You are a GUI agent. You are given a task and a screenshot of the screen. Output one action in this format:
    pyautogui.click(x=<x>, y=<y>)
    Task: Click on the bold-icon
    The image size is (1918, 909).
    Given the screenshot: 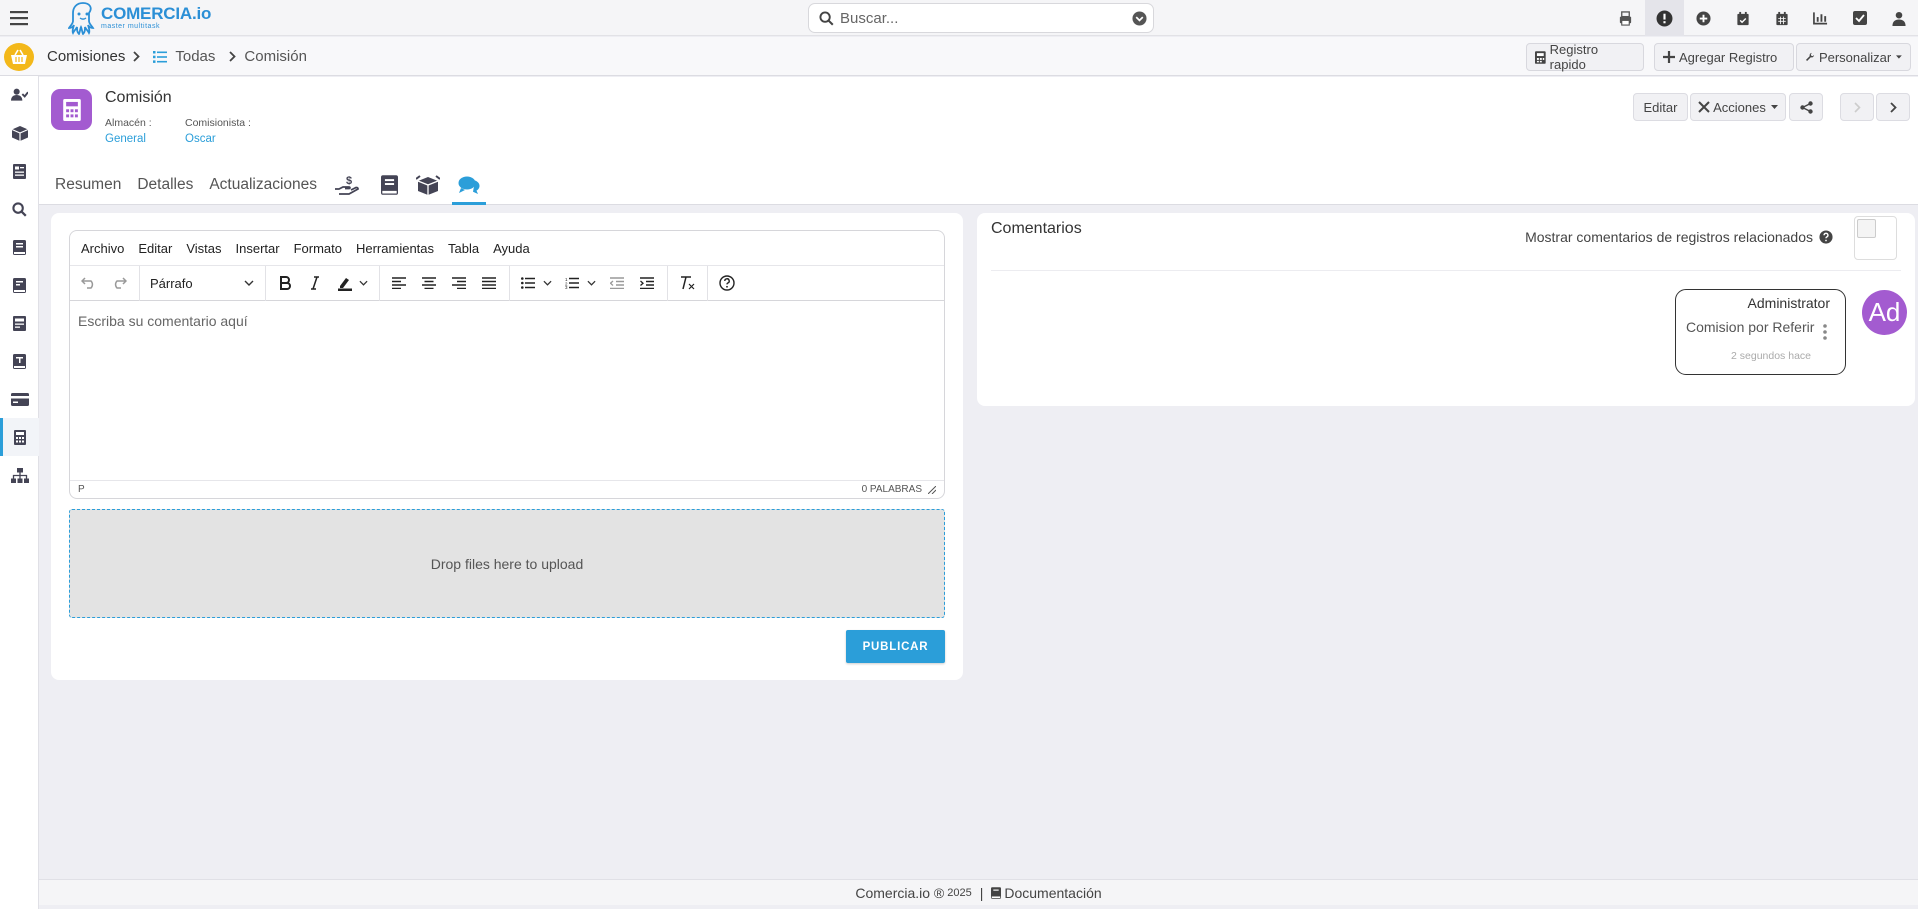 What is the action you would take?
    pyautogui.click(x=285, y=283)
    